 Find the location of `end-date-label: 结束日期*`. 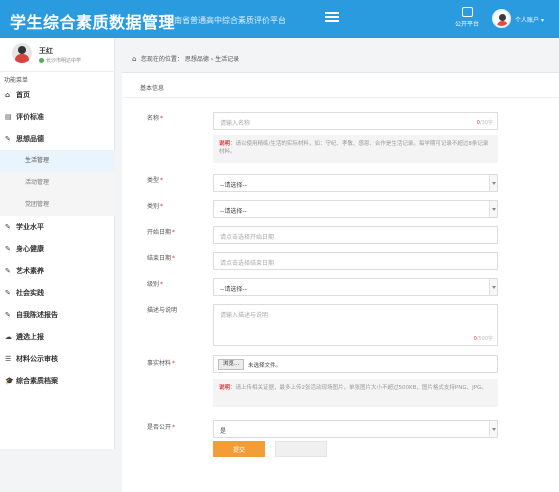

end-date-label: 结束日期* is located at coordinates (161, 258).